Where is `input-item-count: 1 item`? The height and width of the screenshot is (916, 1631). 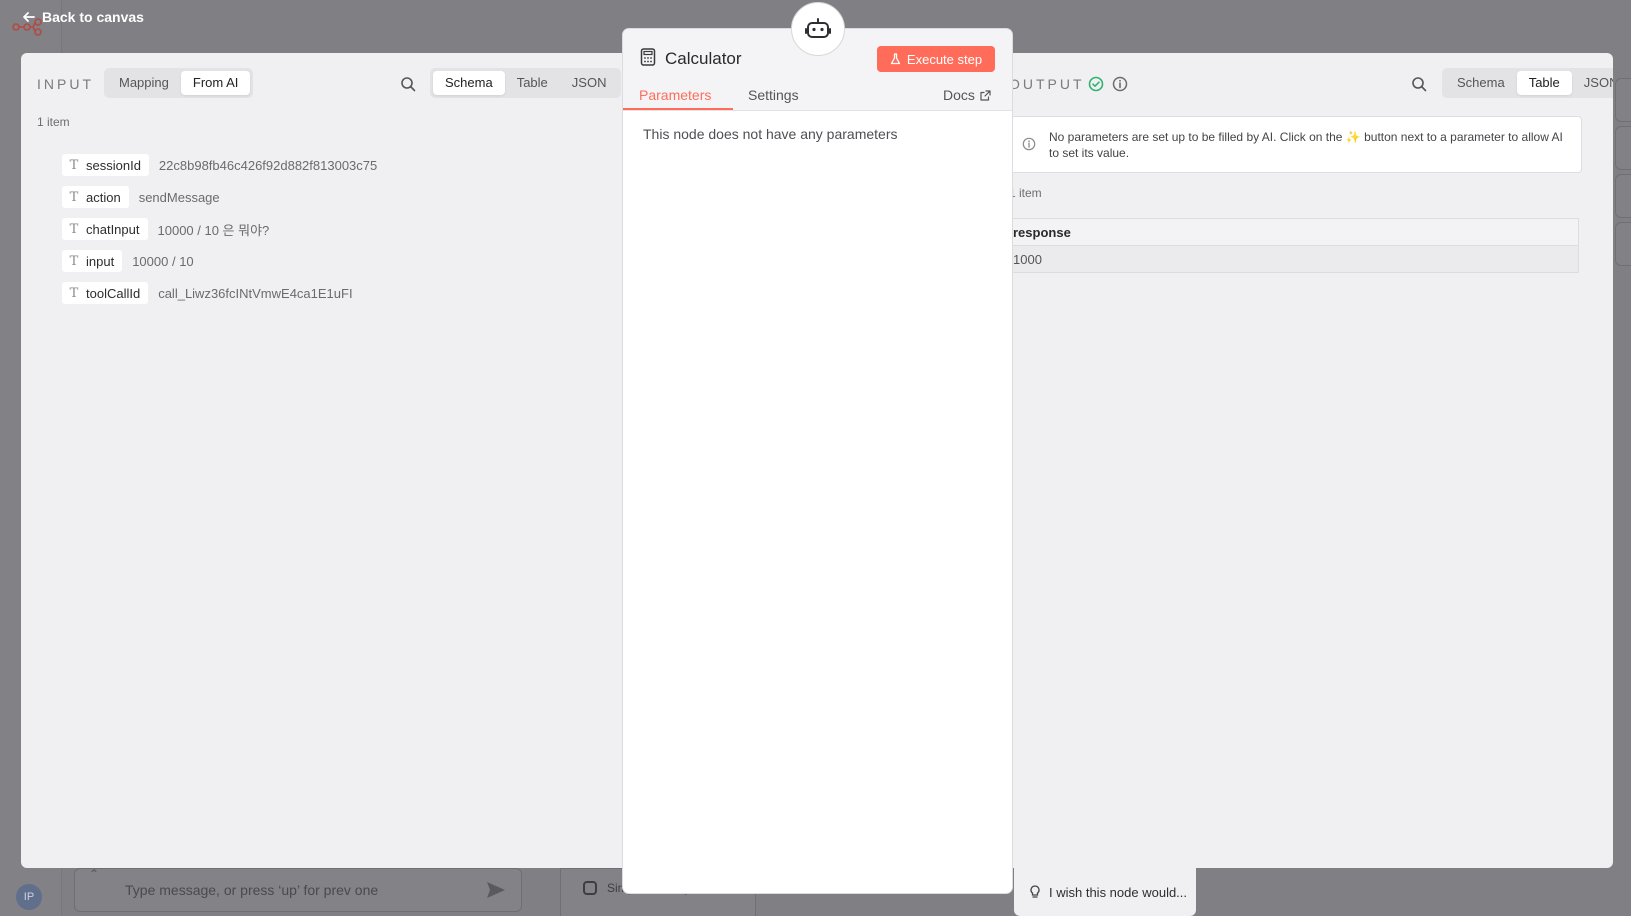 input-item-count: 1 item is located at coordinates (53, 122).